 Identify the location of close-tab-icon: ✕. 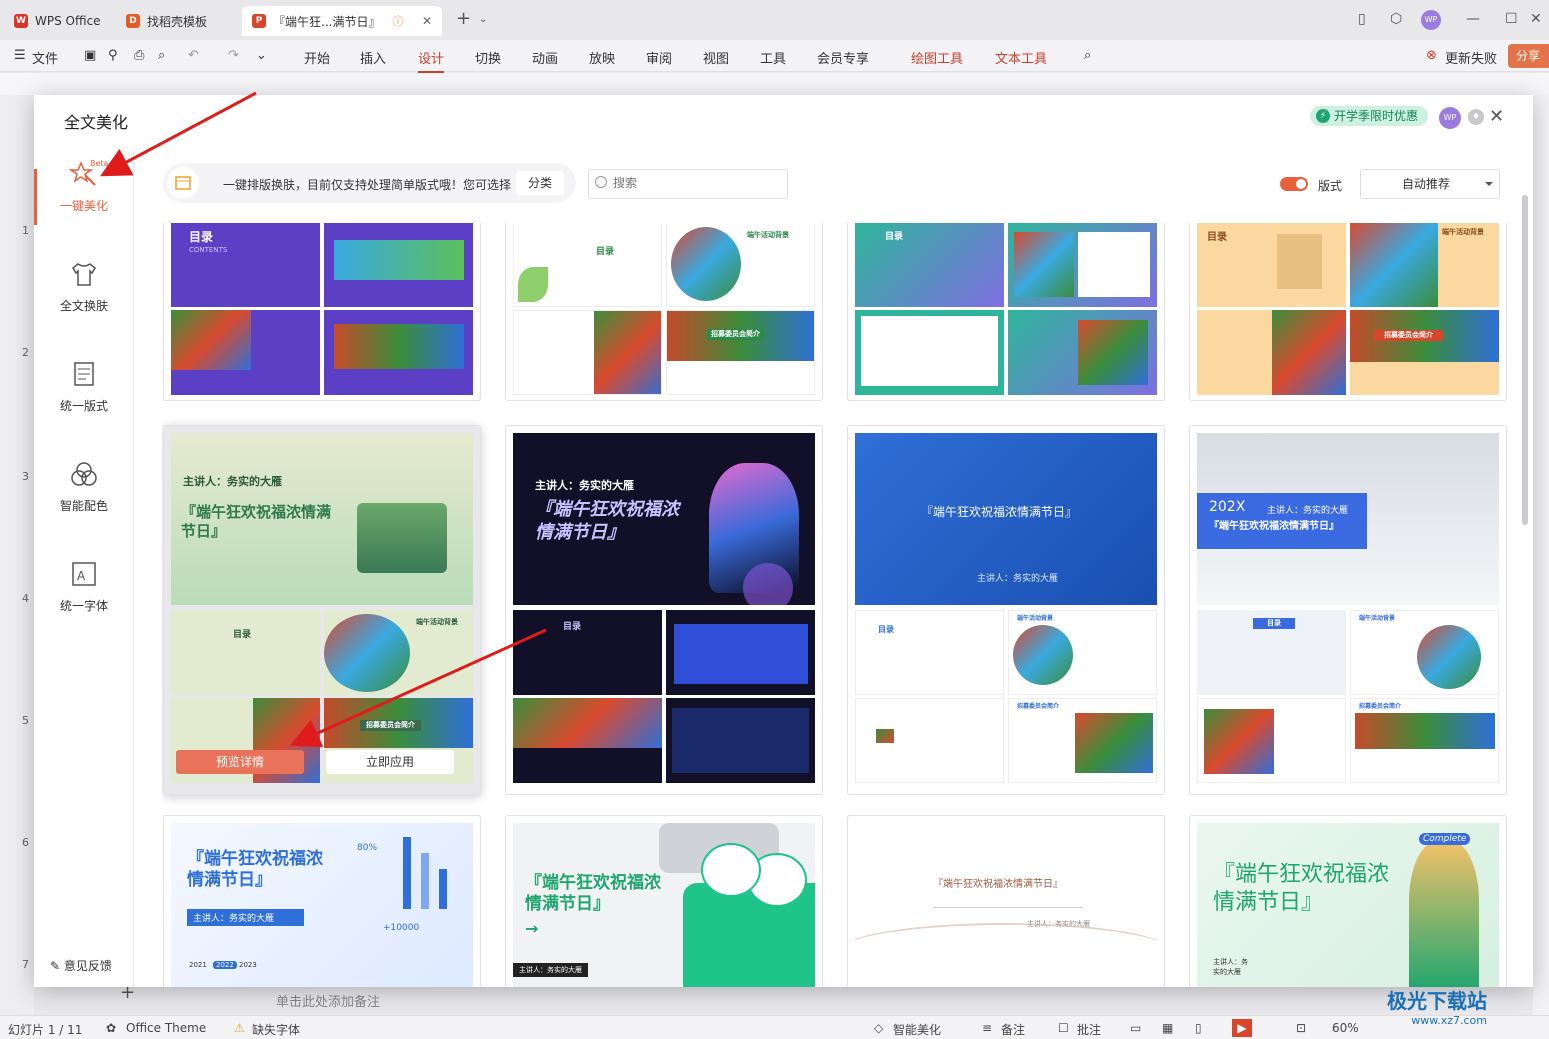
(427, 21).